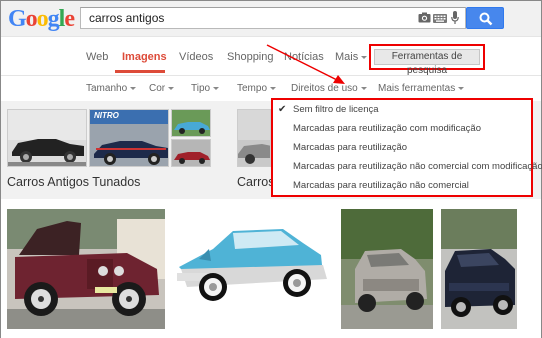 The height and width of the screenshot is (338, 542). I want to click on keyboard-icon, so click(440, 18).